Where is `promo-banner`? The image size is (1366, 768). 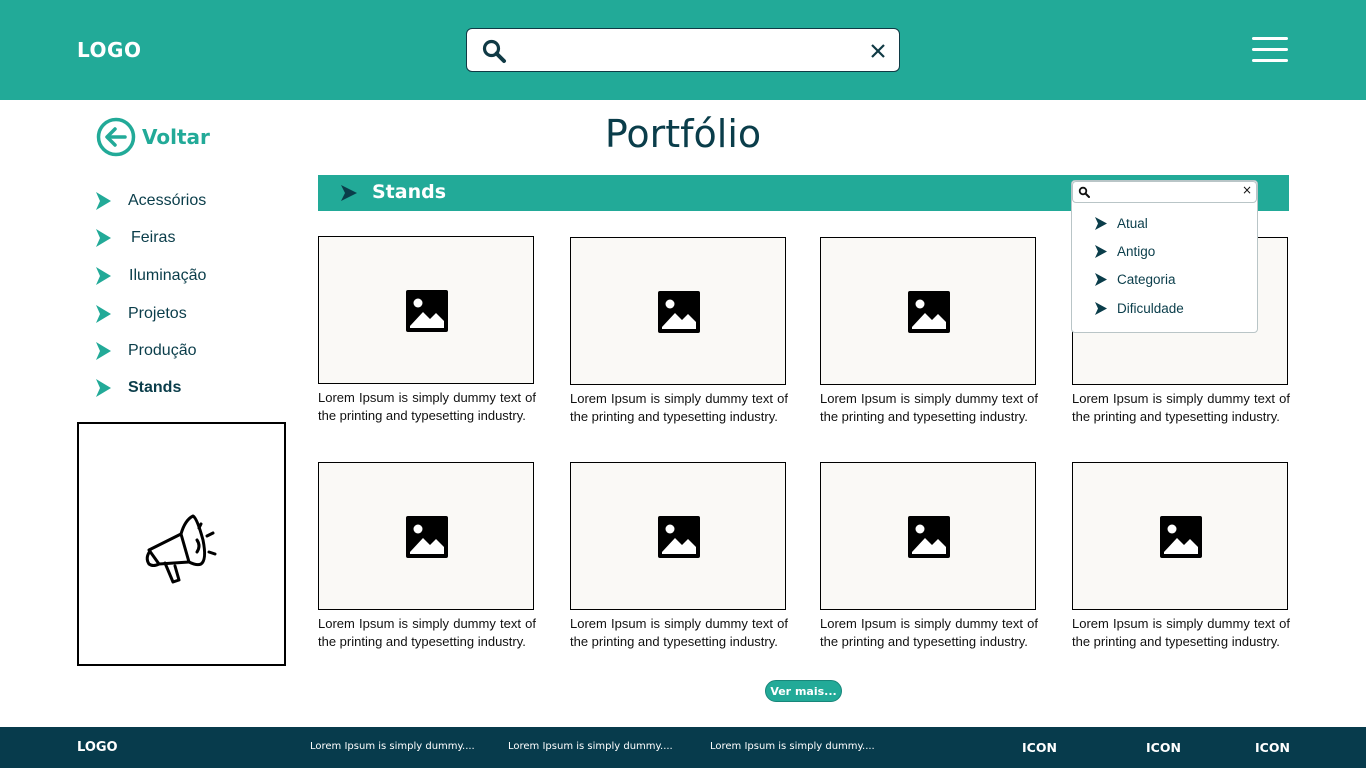 promo-banner is located at coordinates (181, 544).